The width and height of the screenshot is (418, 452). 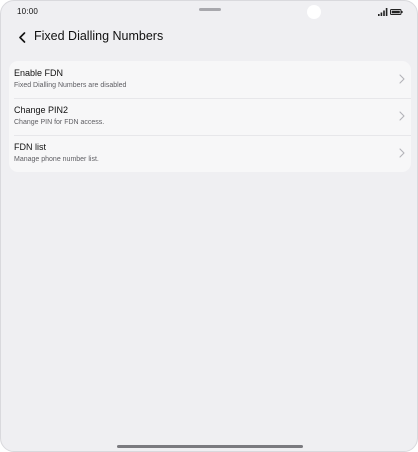 I want to click on fdn-list-item: FDN list Manage phone number list., so click(x=210, y=153).